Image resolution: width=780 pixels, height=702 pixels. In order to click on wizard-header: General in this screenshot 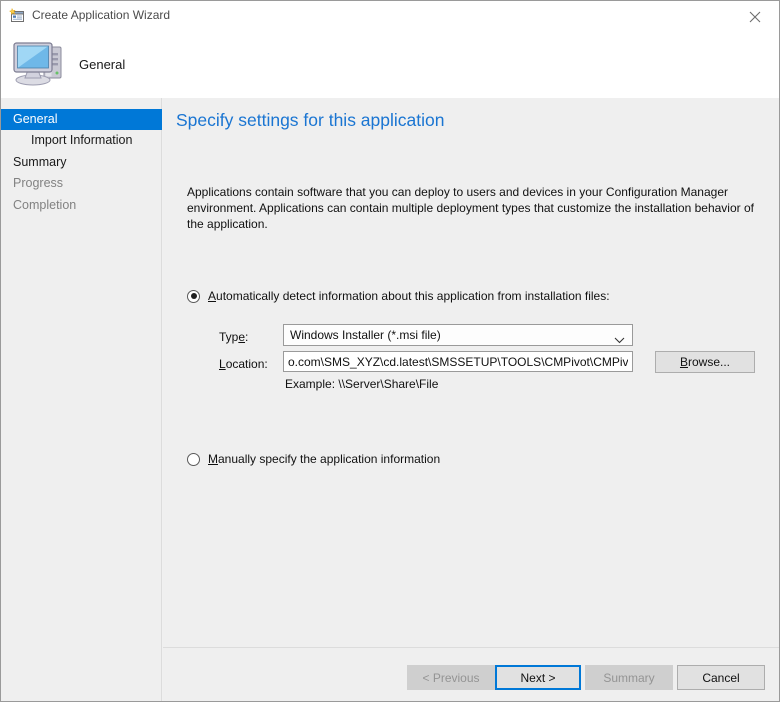, I will do `click(390, 64)`.